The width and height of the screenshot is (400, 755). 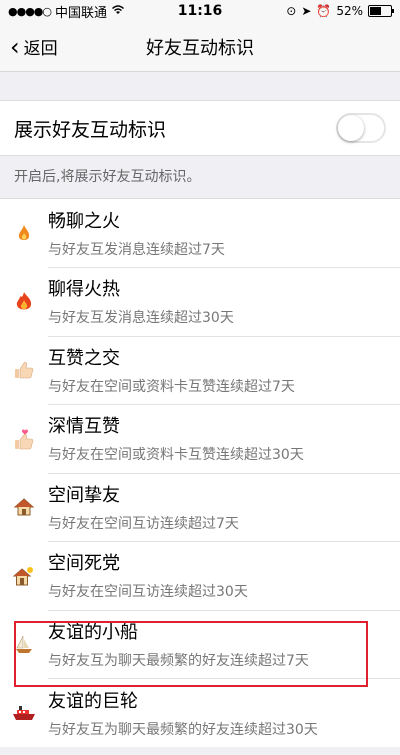 What do you see at coordinates (224, 302) in the screenshot?
I see `item-text: 聊得火热 与好友互发消息连续超过30天` at bounding box center [224, 302].